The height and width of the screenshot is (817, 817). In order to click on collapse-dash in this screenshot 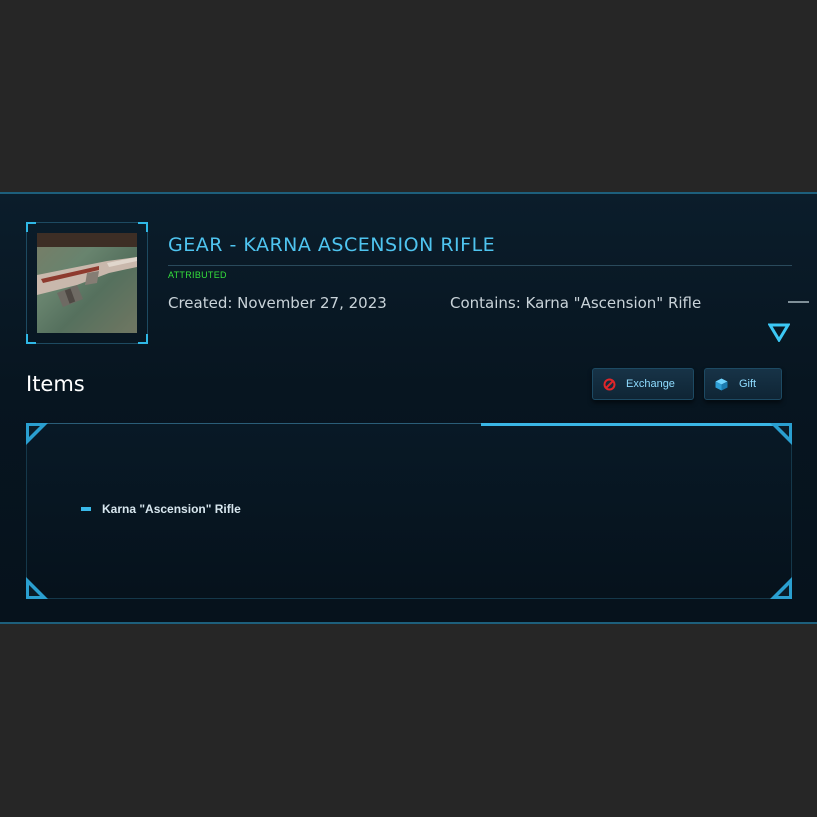, I will do `click(798, 302)`.